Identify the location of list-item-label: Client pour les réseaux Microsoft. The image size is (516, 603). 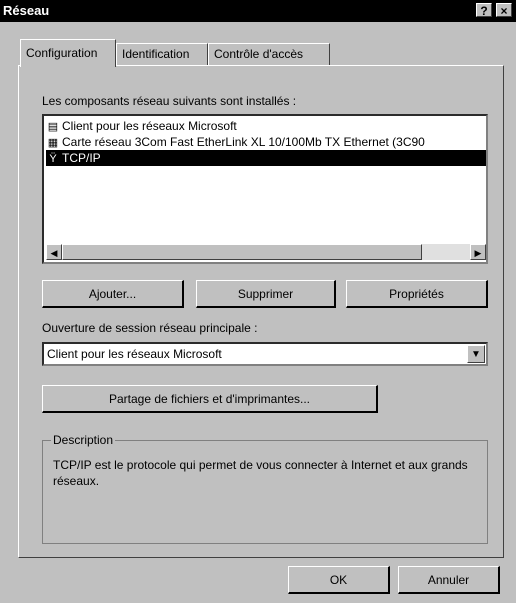
(149, 126).